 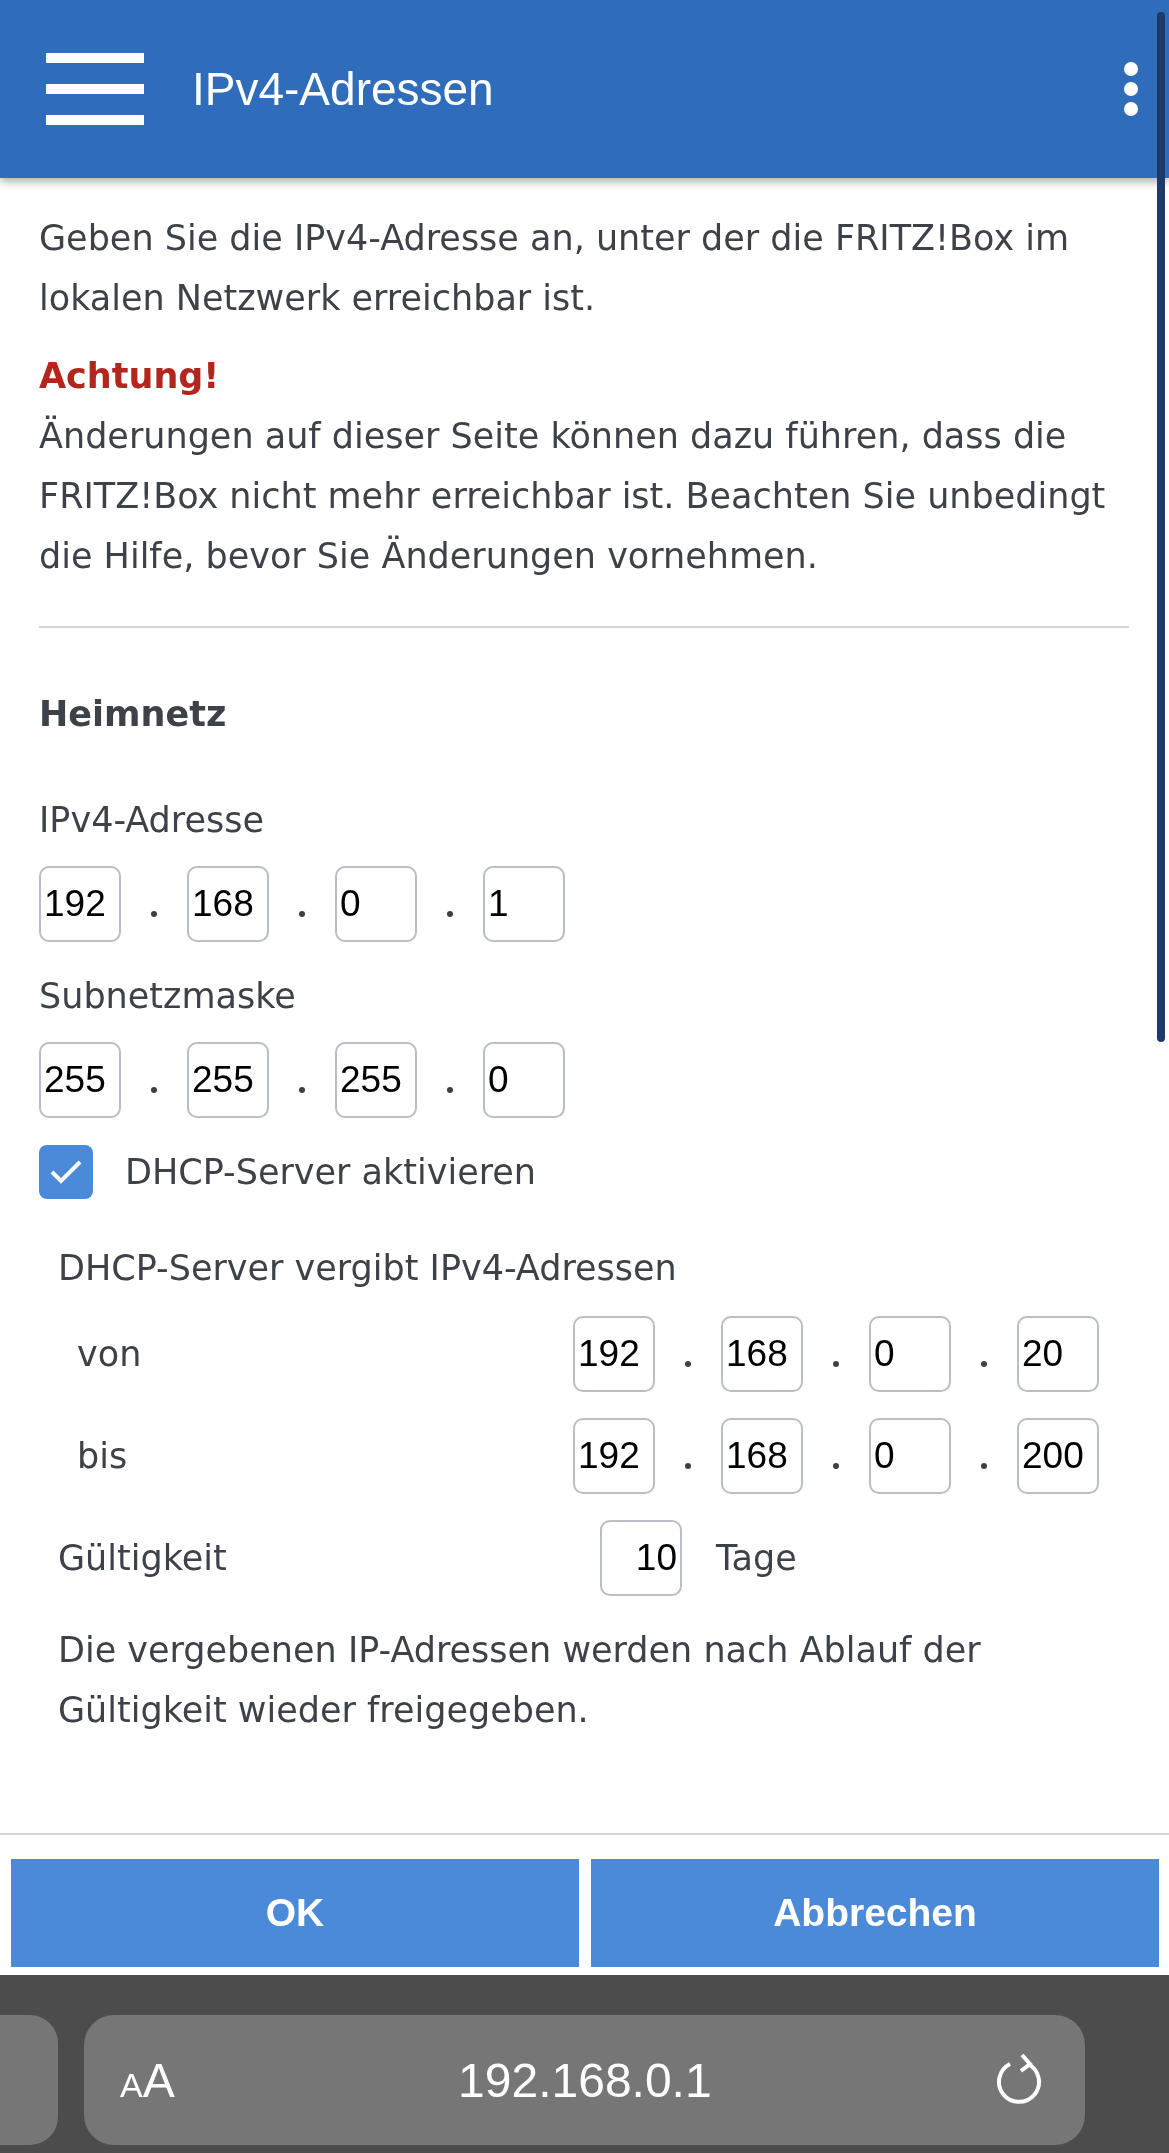 I want to click on checkbox-label: DHCP-Server aktivieren, so click(x=331, y=1172).